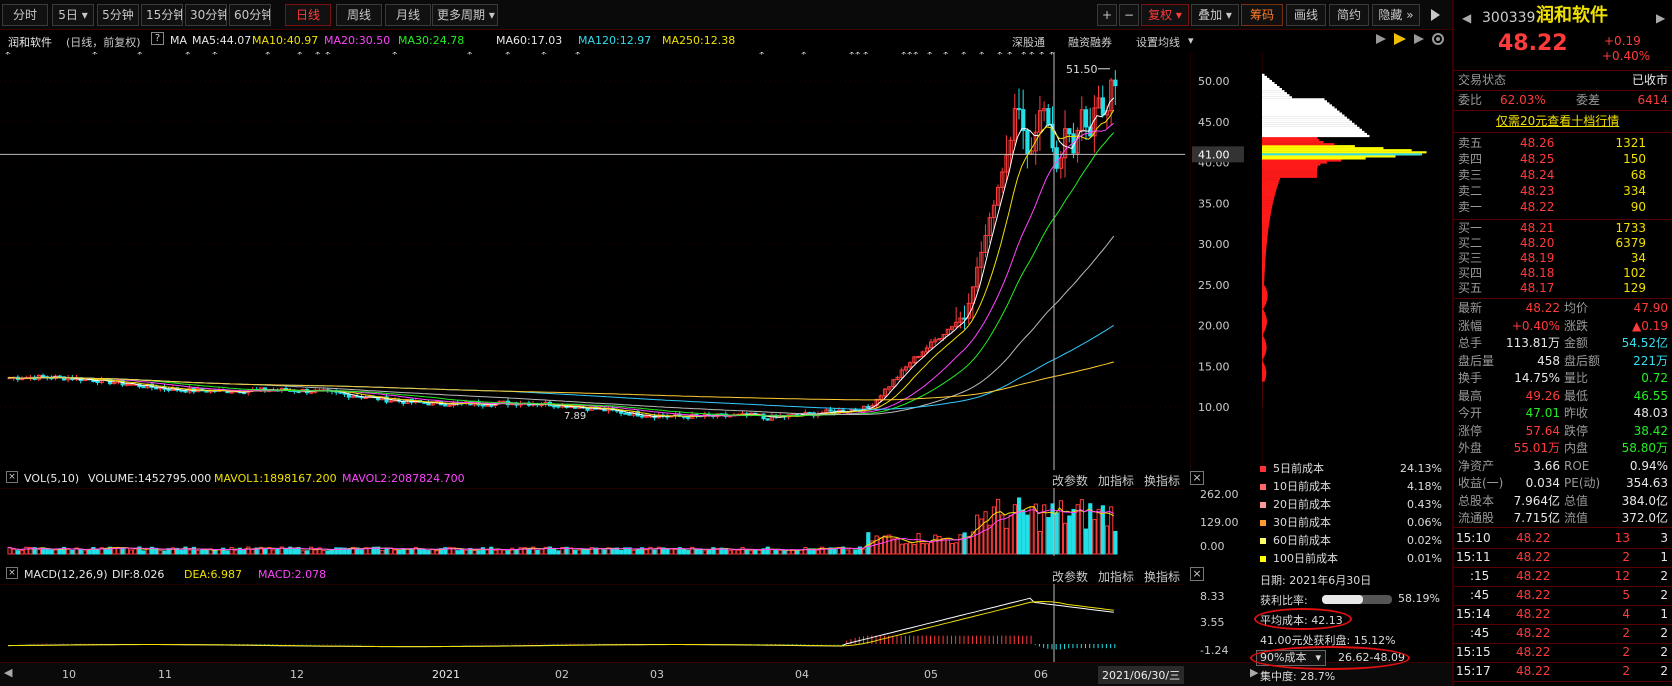 This screenshot has height=686, width=1672. I want to click on level2-promo-link: 仅需20元查看十档行情, so click(1557, 121).